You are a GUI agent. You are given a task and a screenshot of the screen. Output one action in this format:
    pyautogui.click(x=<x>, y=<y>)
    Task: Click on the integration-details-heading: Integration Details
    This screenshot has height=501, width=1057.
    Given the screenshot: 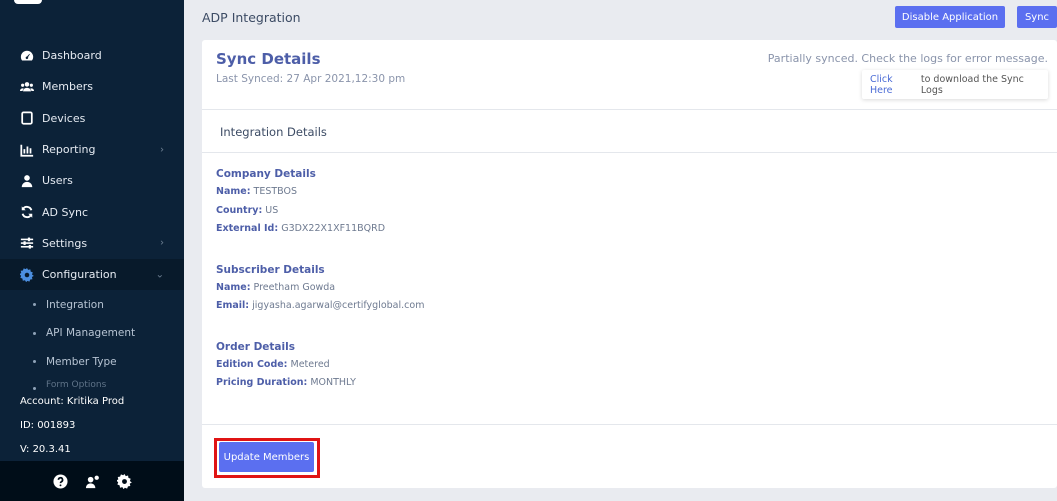 What is the action you would take?
    pyautogui.click(x=273, y=132)
    